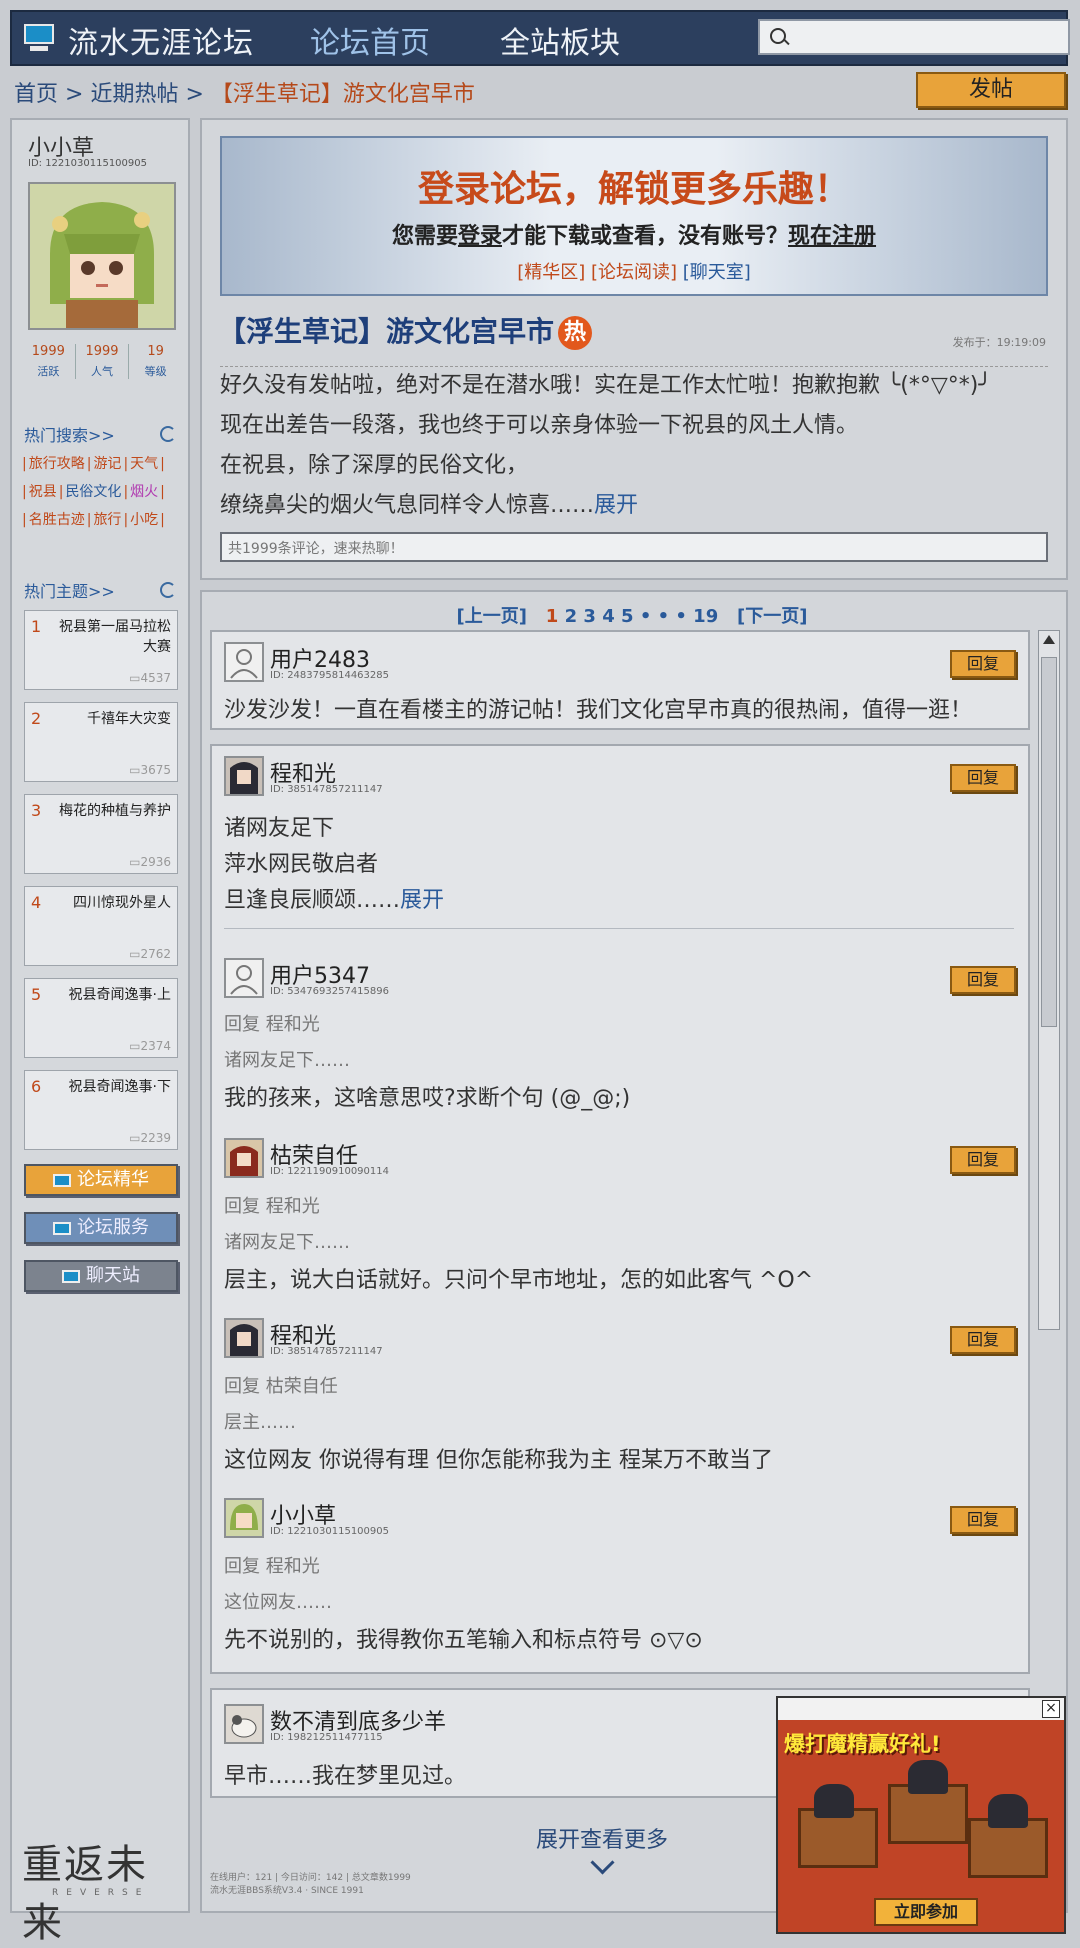  I want to click on search-tag: 旅行攻略, so click(57, 464).